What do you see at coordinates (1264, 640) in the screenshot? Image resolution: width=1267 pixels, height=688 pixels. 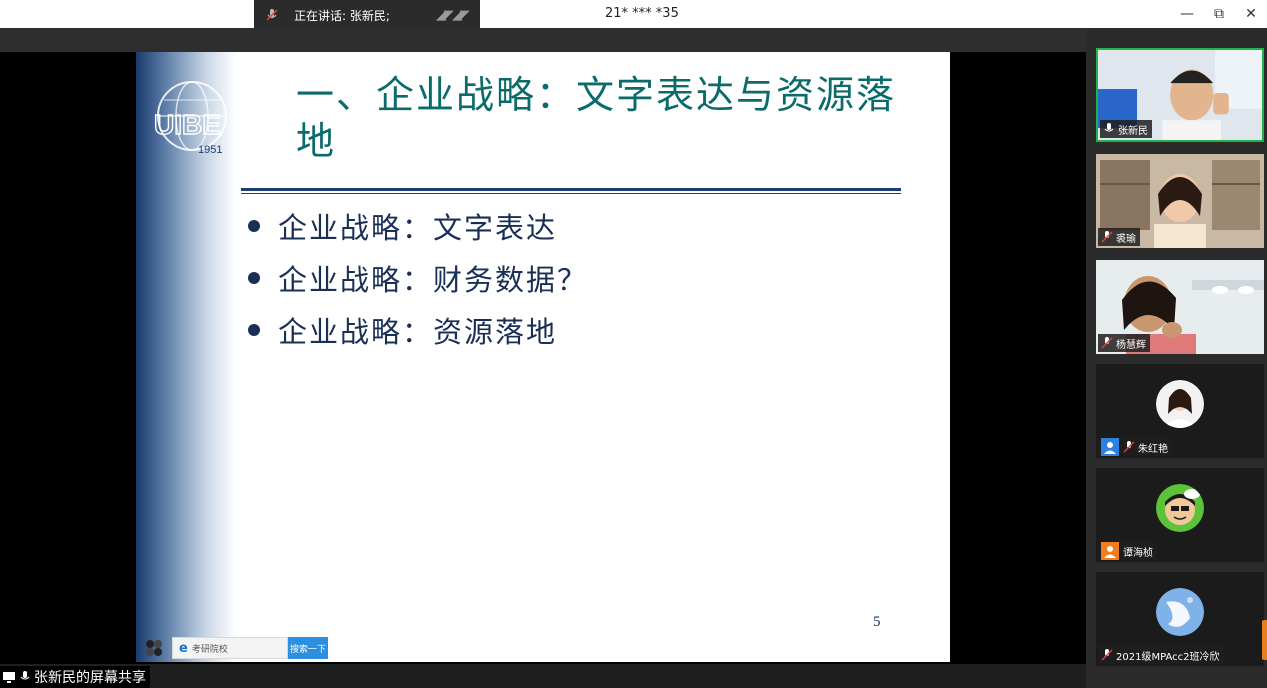 I see `side-handle` at bounding box center [1264, 640].